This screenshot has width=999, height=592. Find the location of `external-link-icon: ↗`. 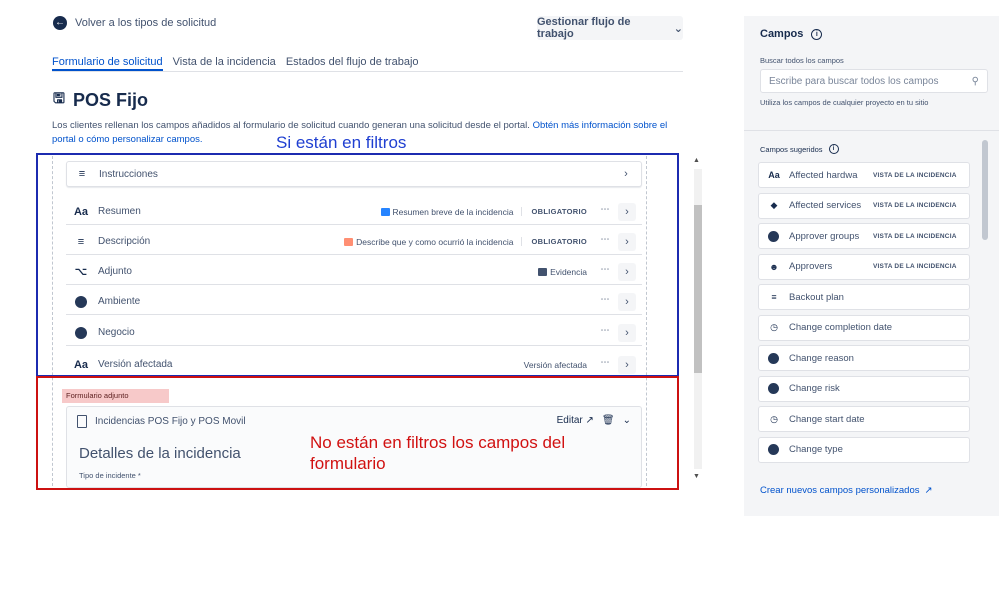

external-link-icon: ↗ is located at coordinates (589, 420).